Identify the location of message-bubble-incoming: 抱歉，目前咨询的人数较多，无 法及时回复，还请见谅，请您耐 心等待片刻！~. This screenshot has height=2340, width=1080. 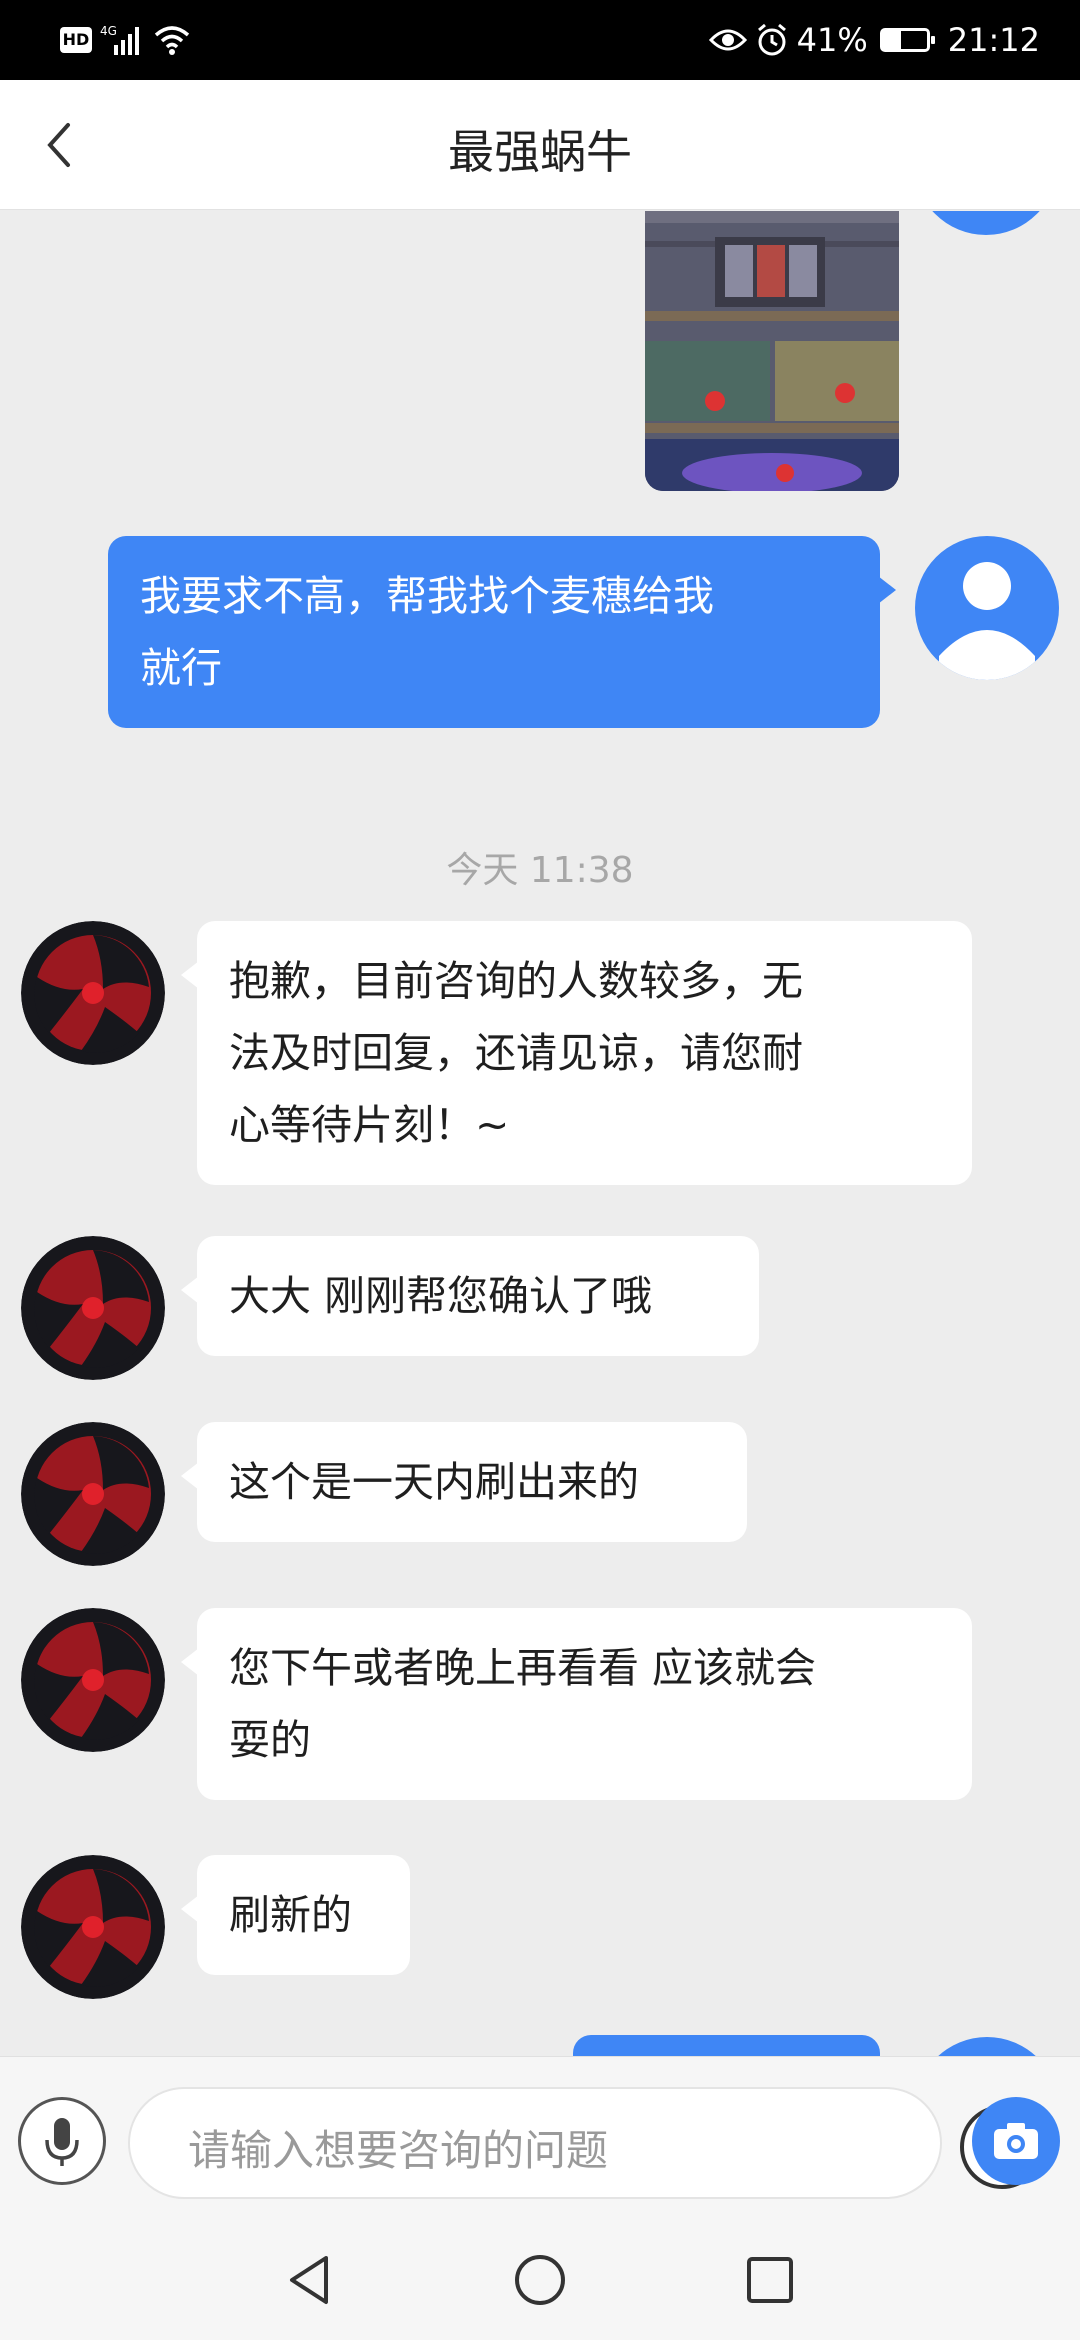
(576, 1053).